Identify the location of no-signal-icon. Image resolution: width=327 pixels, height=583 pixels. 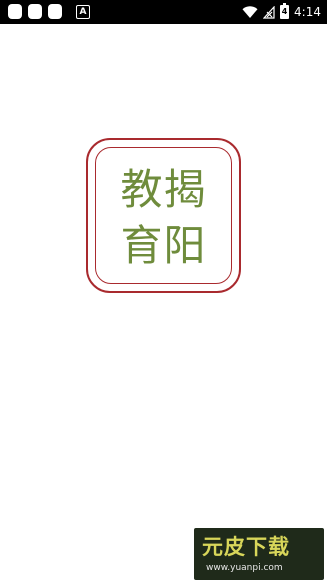
(269, 12).